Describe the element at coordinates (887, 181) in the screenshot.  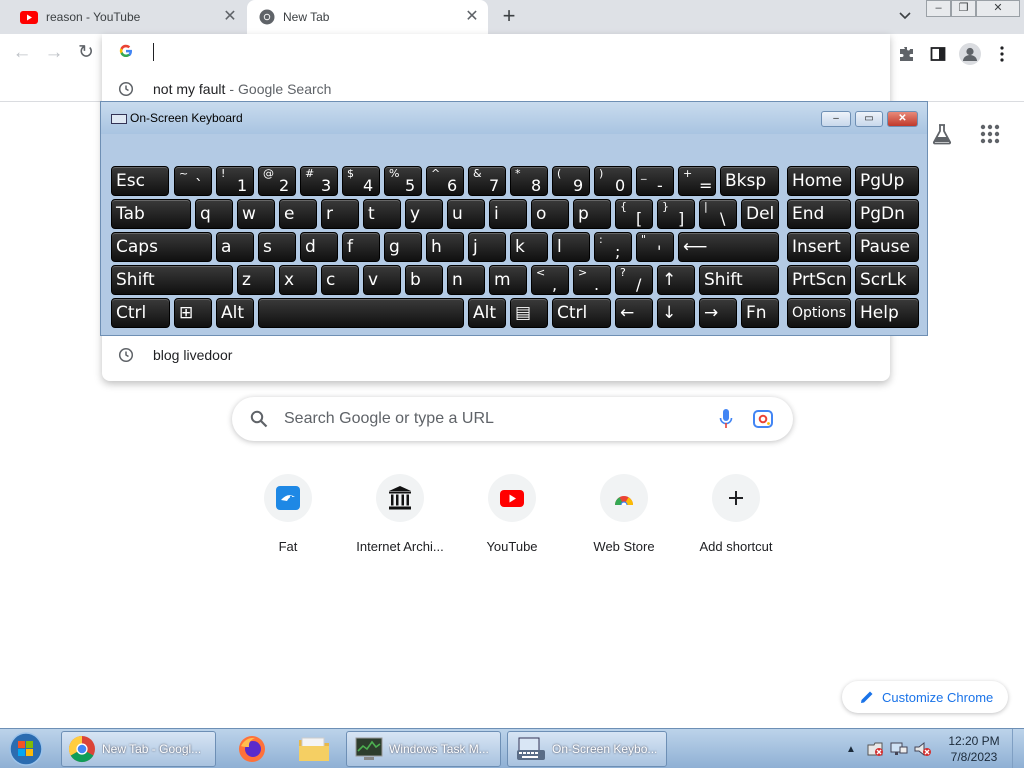
I see `key-pgup: PgUp` at that location.